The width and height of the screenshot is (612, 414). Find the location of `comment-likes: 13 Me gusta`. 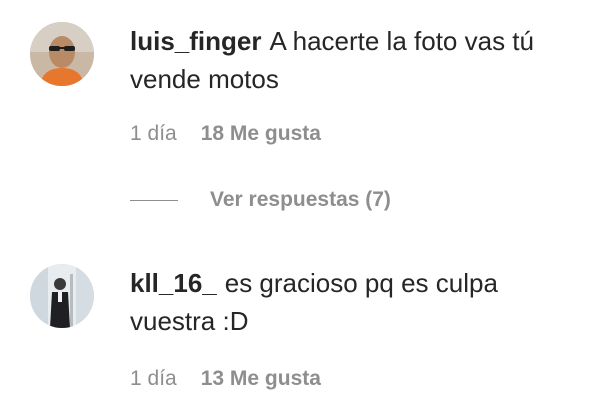

comment-likes: 13 Me gusta is located at coordinates (261, 379).